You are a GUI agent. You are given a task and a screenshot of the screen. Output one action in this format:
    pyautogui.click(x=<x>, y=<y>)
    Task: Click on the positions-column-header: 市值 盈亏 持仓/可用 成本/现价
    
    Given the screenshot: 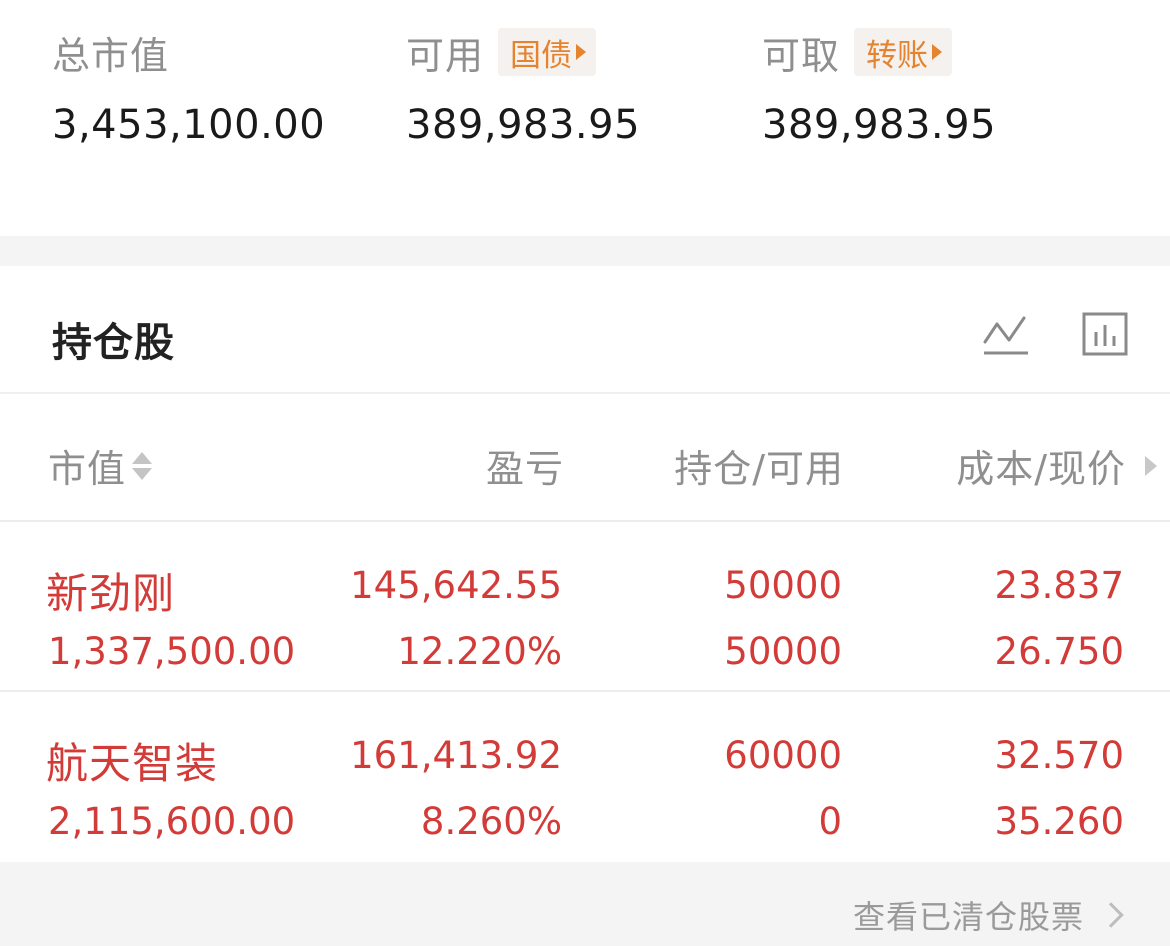 What is the action you would take?
    pyautogui.click(x=585, y=458)
    